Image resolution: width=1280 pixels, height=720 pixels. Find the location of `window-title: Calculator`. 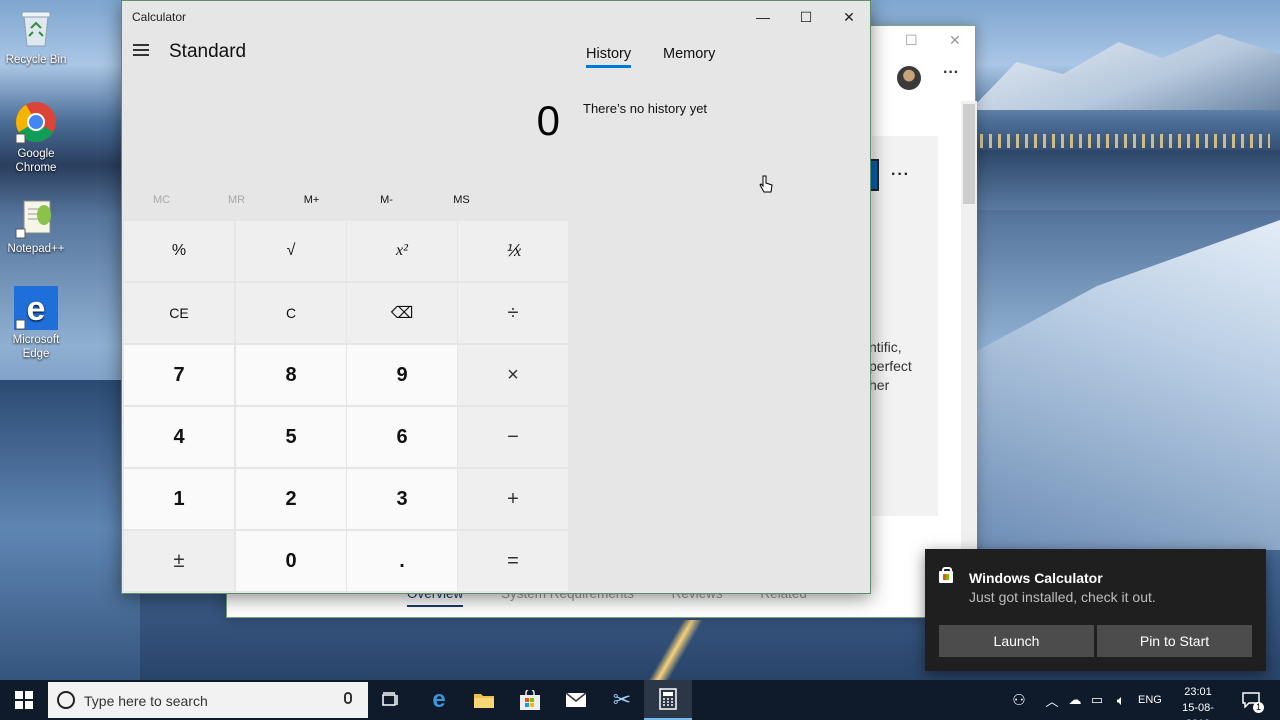

window-title: Calculator is located at coordinates (159, 17).